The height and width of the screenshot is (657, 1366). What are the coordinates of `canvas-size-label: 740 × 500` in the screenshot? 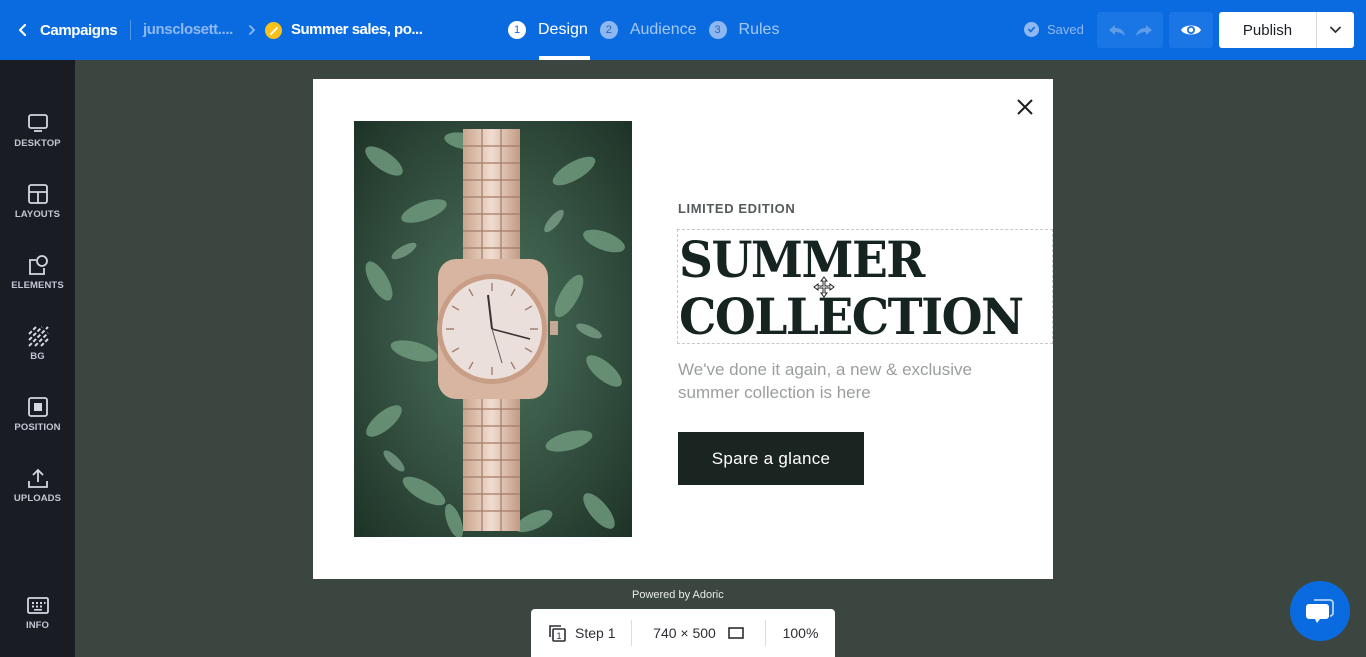 It's located at (684, 633).